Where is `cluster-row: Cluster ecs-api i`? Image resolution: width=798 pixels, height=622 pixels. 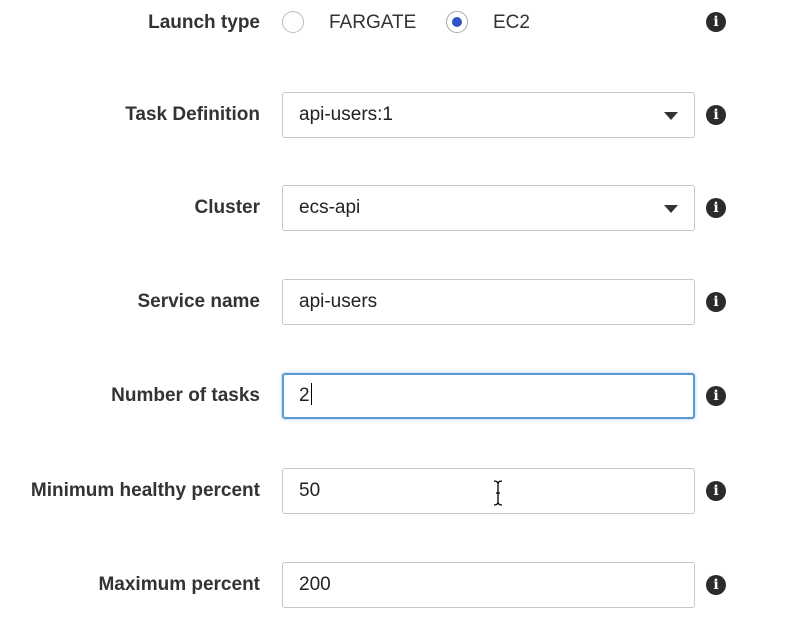 cluster-row: Cluster ecs-api i is located at coordinates (399, 208).